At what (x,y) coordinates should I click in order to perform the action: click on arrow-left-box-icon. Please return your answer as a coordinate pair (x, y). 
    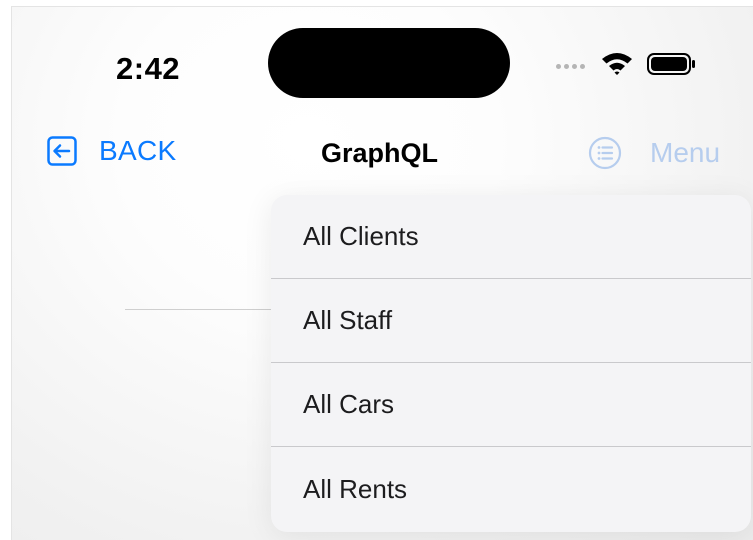
    Looking at the image, I should click on (62, 151).